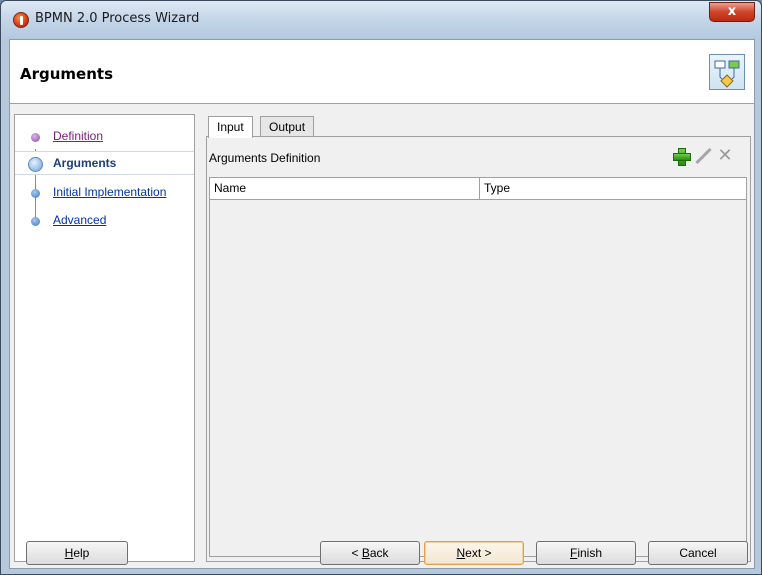  I want to click on window-title: BPMN 2.0 Process Wizard, so click(117, 18).